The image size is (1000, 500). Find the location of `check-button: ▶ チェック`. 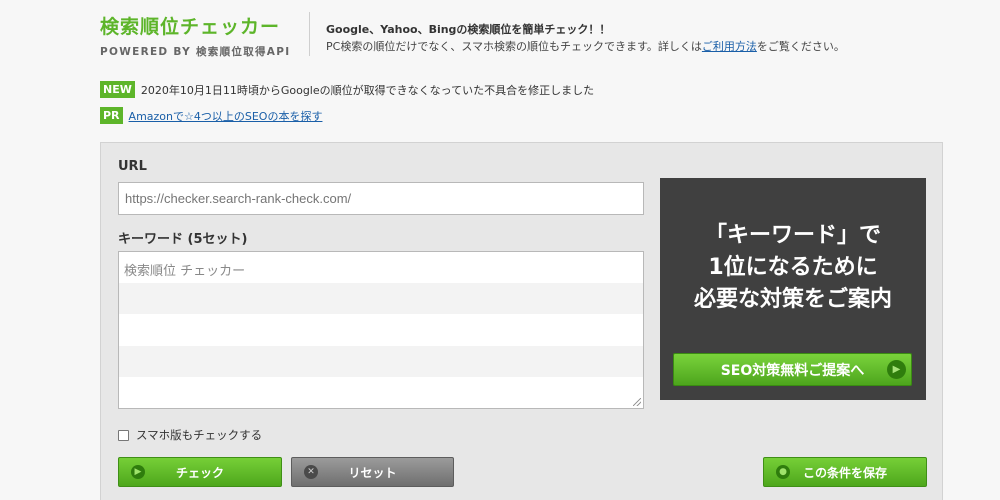

check-button: ▶ チェック is located at coordinates (200, 472).